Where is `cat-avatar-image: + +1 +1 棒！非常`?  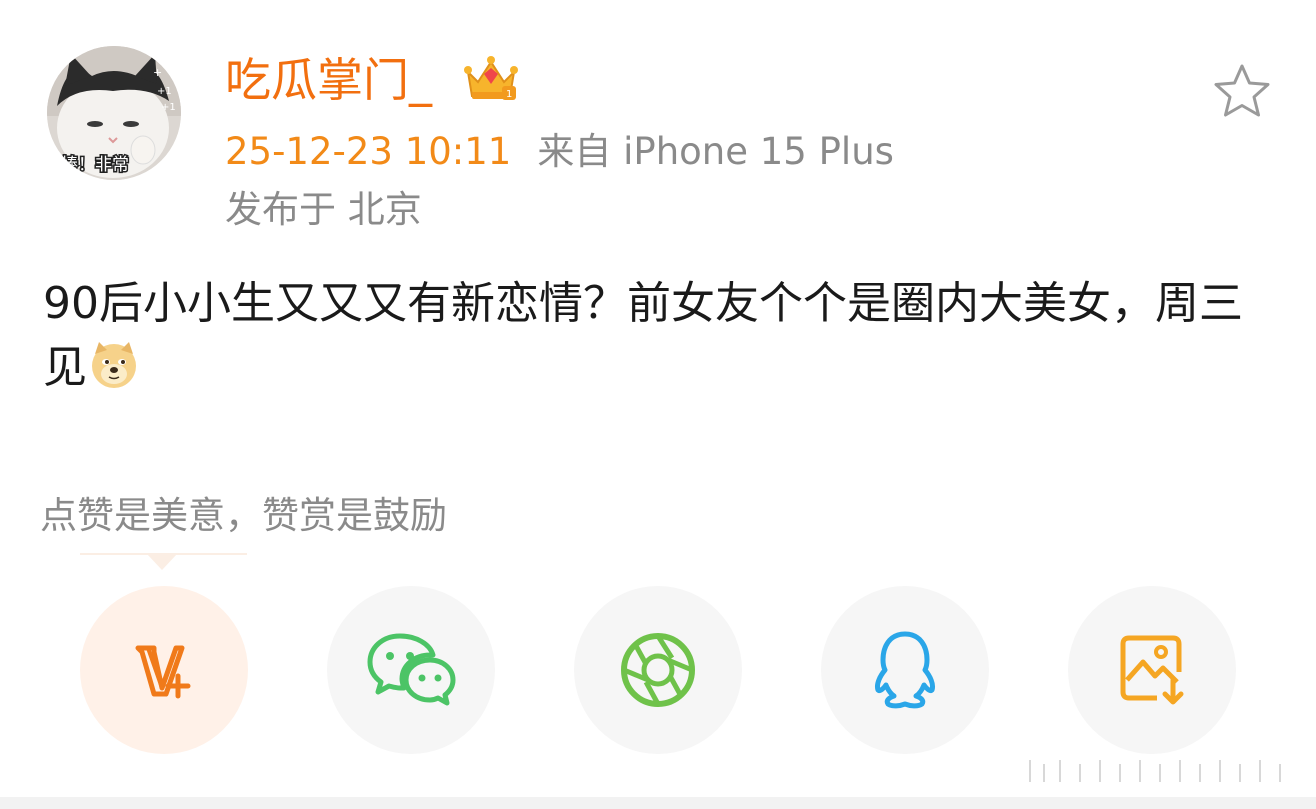 cat-avatar-image: + +1 +1 棒！非常 is located at coordinates (114, 113).